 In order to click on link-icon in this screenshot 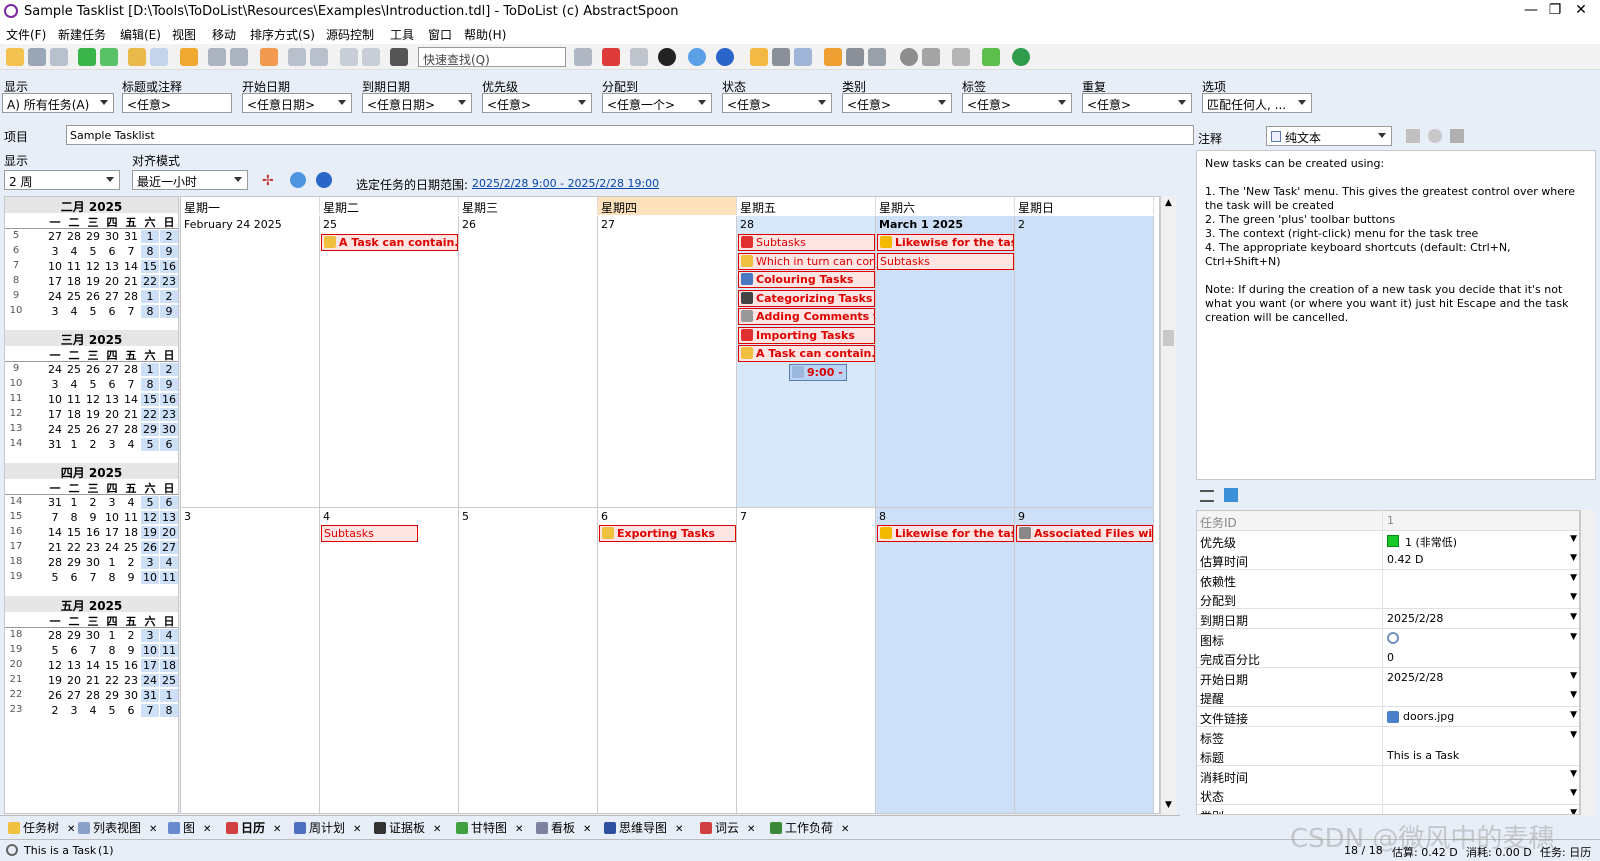, I will do `click(855, 57)`.